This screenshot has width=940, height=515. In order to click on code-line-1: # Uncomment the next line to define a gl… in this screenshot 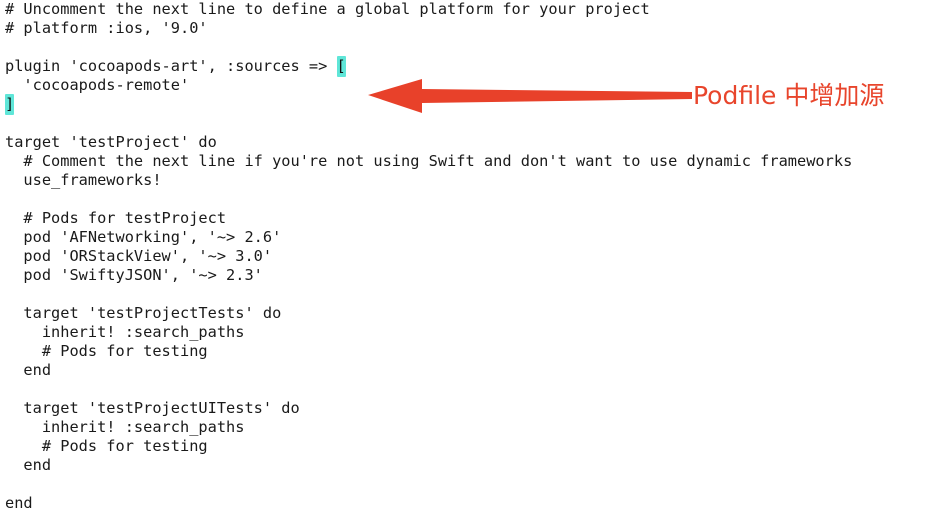, I will do `click(327, 9)`.